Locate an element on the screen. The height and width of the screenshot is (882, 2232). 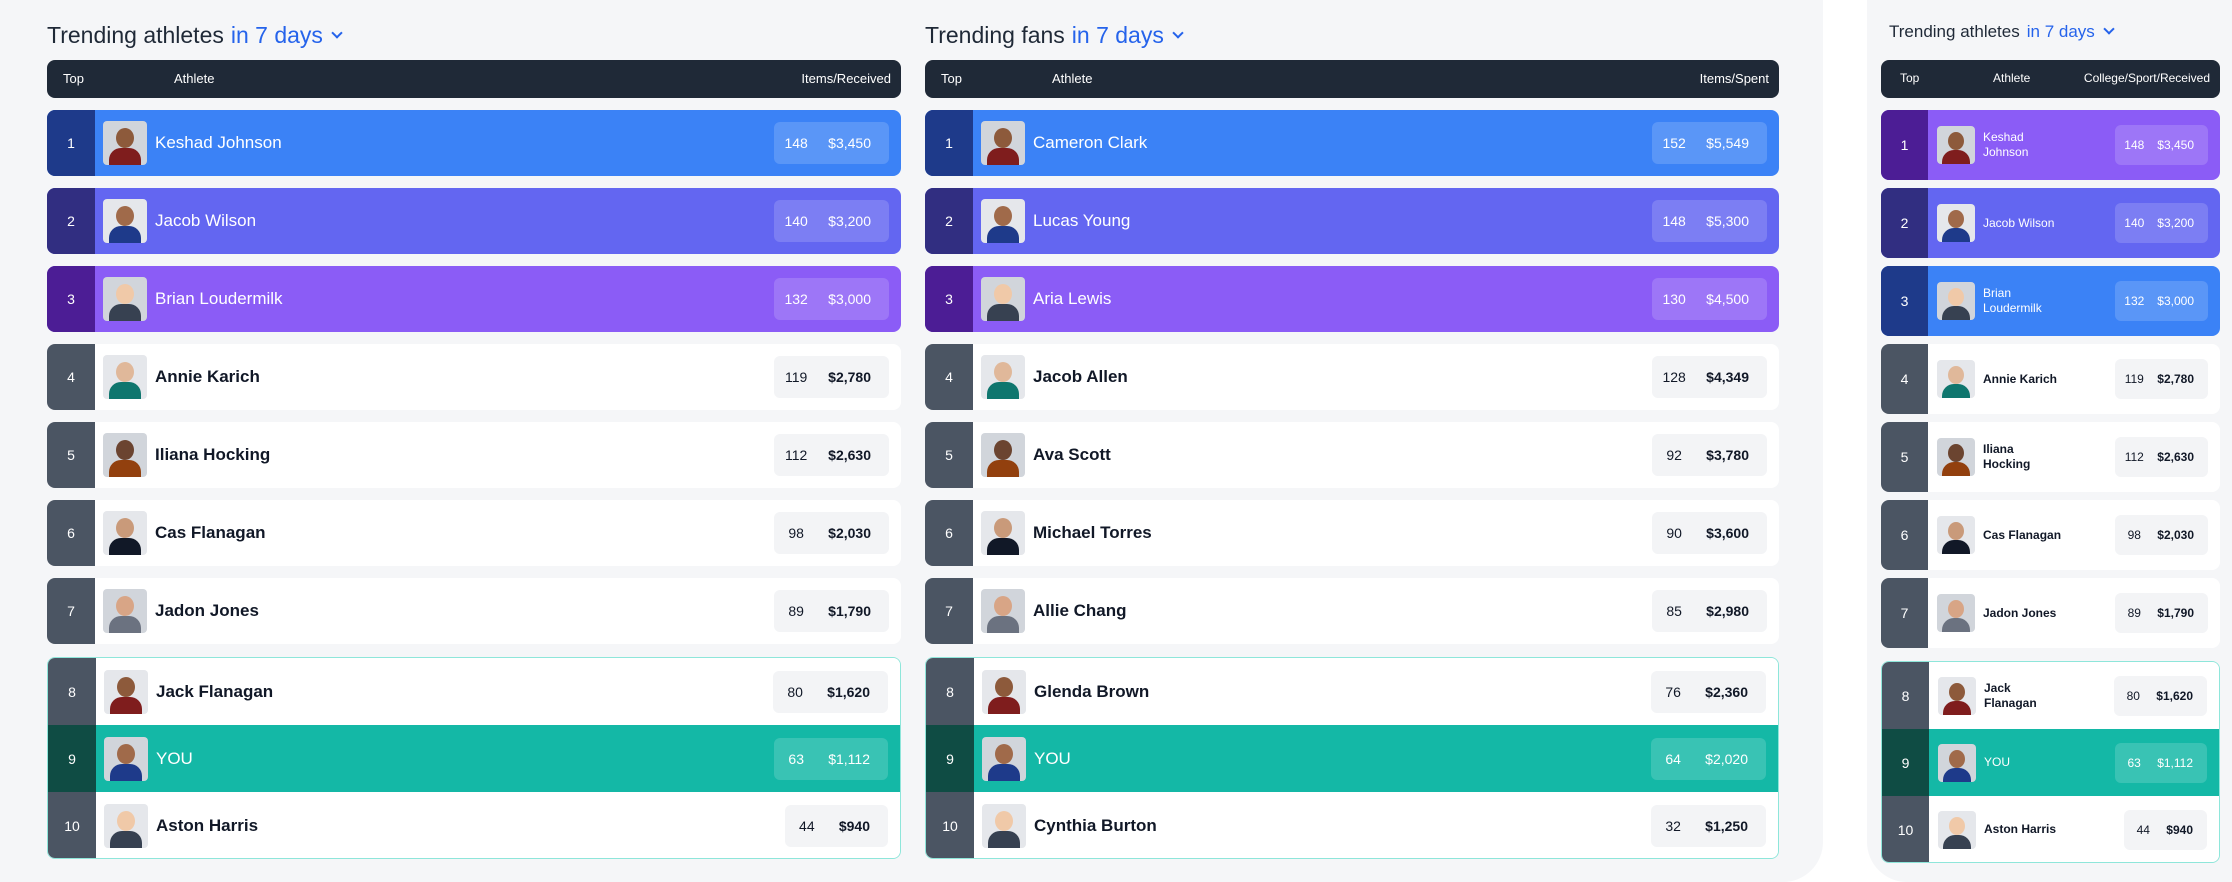
leaderboard-row: 4 Jacob Allen 128 $4,349 is located at coordinates (1352, 377).